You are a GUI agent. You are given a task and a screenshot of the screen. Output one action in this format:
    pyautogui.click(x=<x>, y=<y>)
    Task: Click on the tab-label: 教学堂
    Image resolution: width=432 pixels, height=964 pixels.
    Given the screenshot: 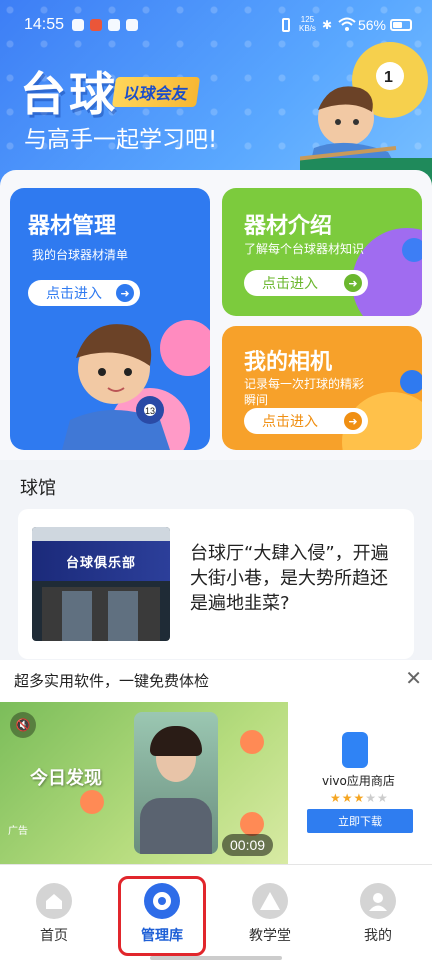 What is the action you would take?
    pyautogui.click(x=270, y=936)
    